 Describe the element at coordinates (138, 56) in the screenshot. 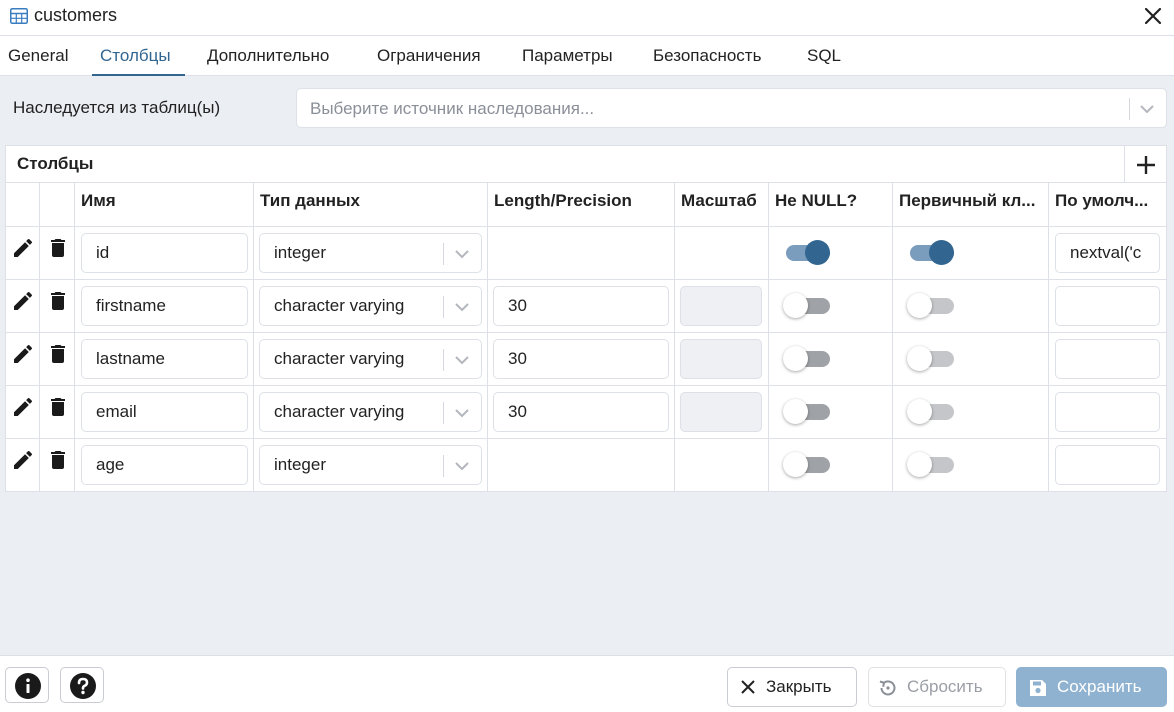

I see `tab-columns: Столбцы` at that location.